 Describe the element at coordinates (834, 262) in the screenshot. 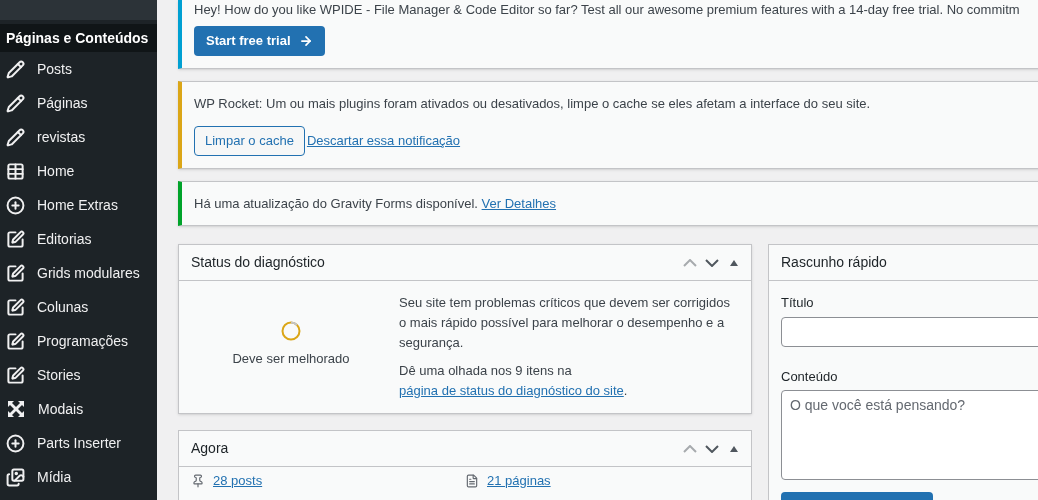

I see `panel-title: Rascunho rápido` at that location.